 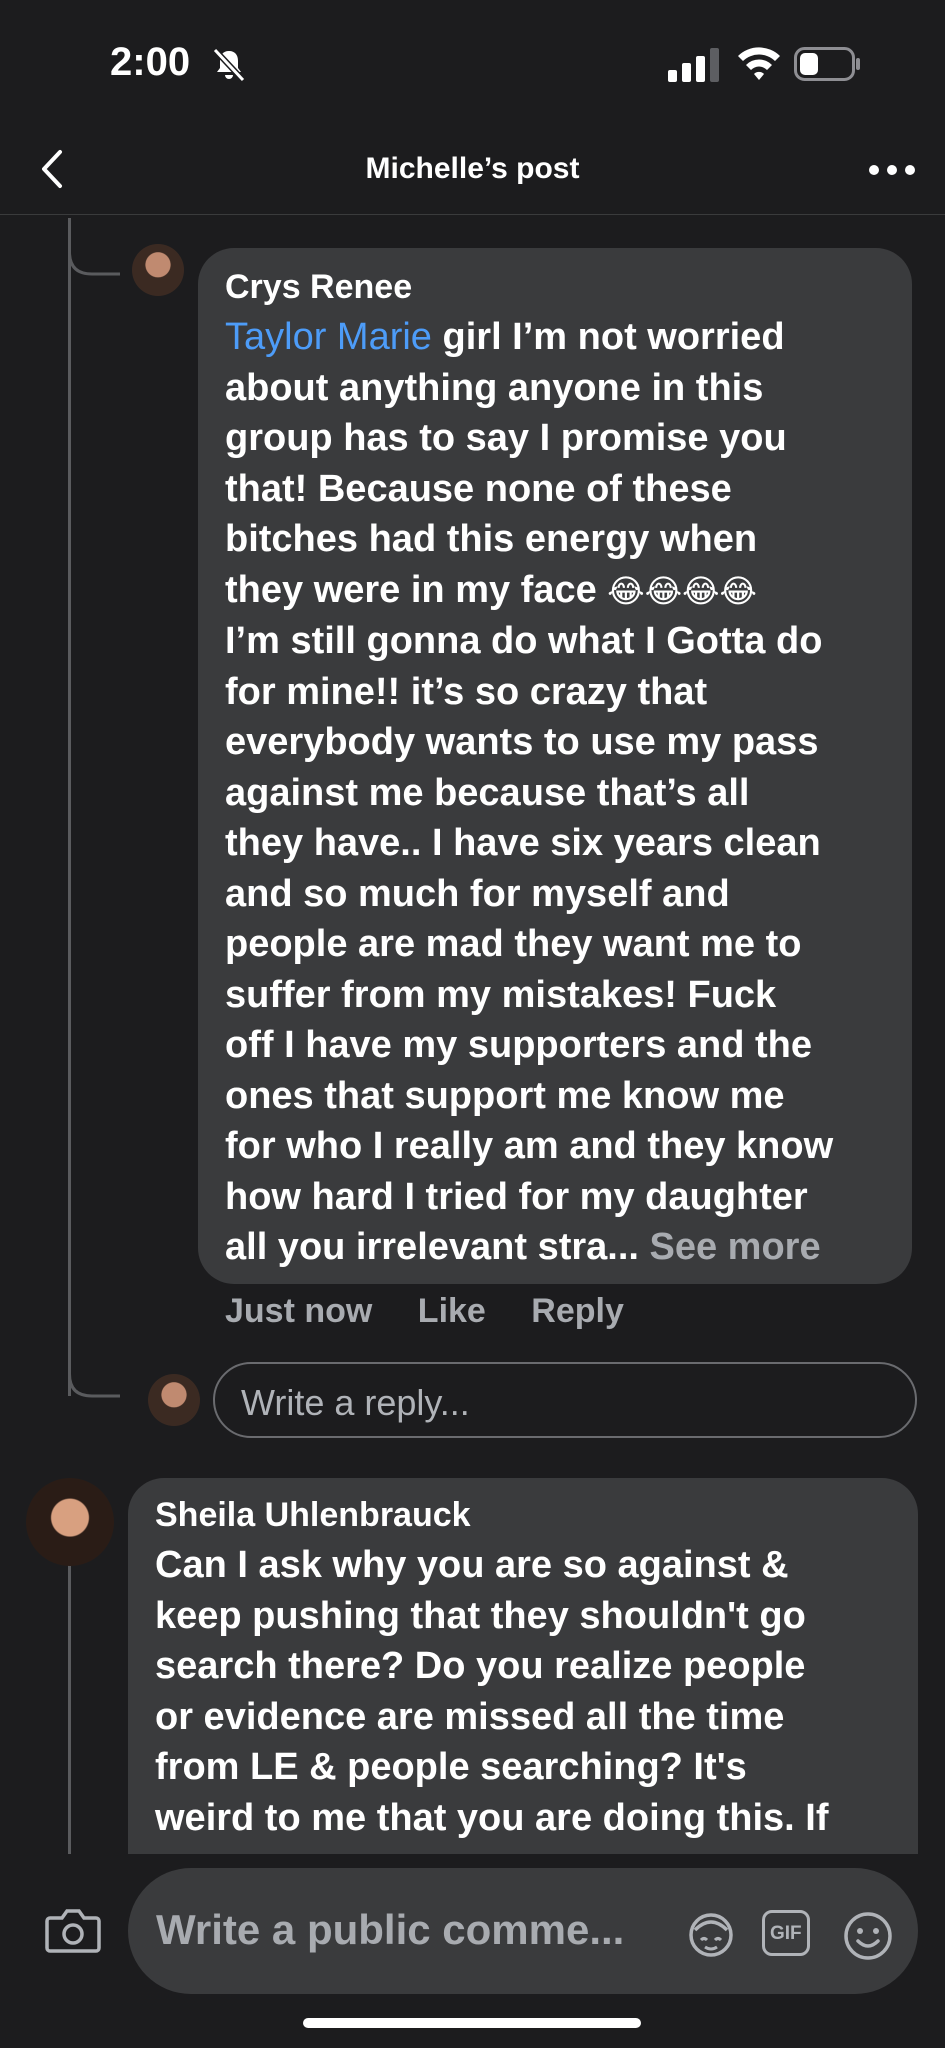 I want to click on comment-actions: Just now Like Reply, so click(x=442, y=1311).